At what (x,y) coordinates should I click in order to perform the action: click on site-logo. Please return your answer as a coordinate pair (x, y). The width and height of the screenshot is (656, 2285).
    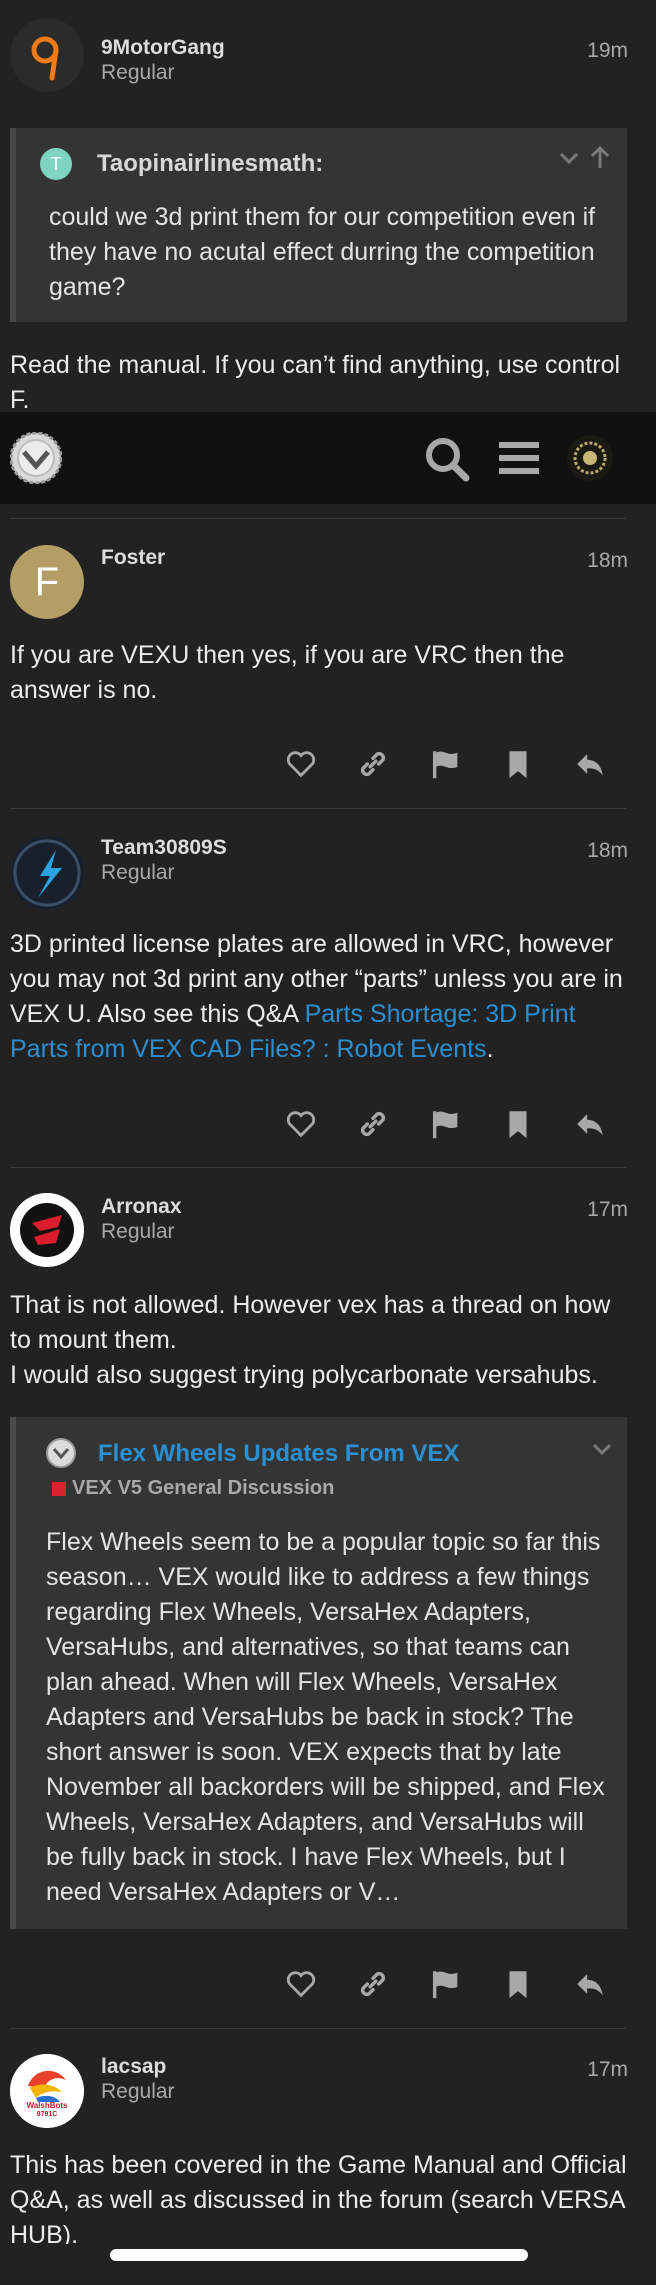
    Looking at the image, I should click on (36, 458).